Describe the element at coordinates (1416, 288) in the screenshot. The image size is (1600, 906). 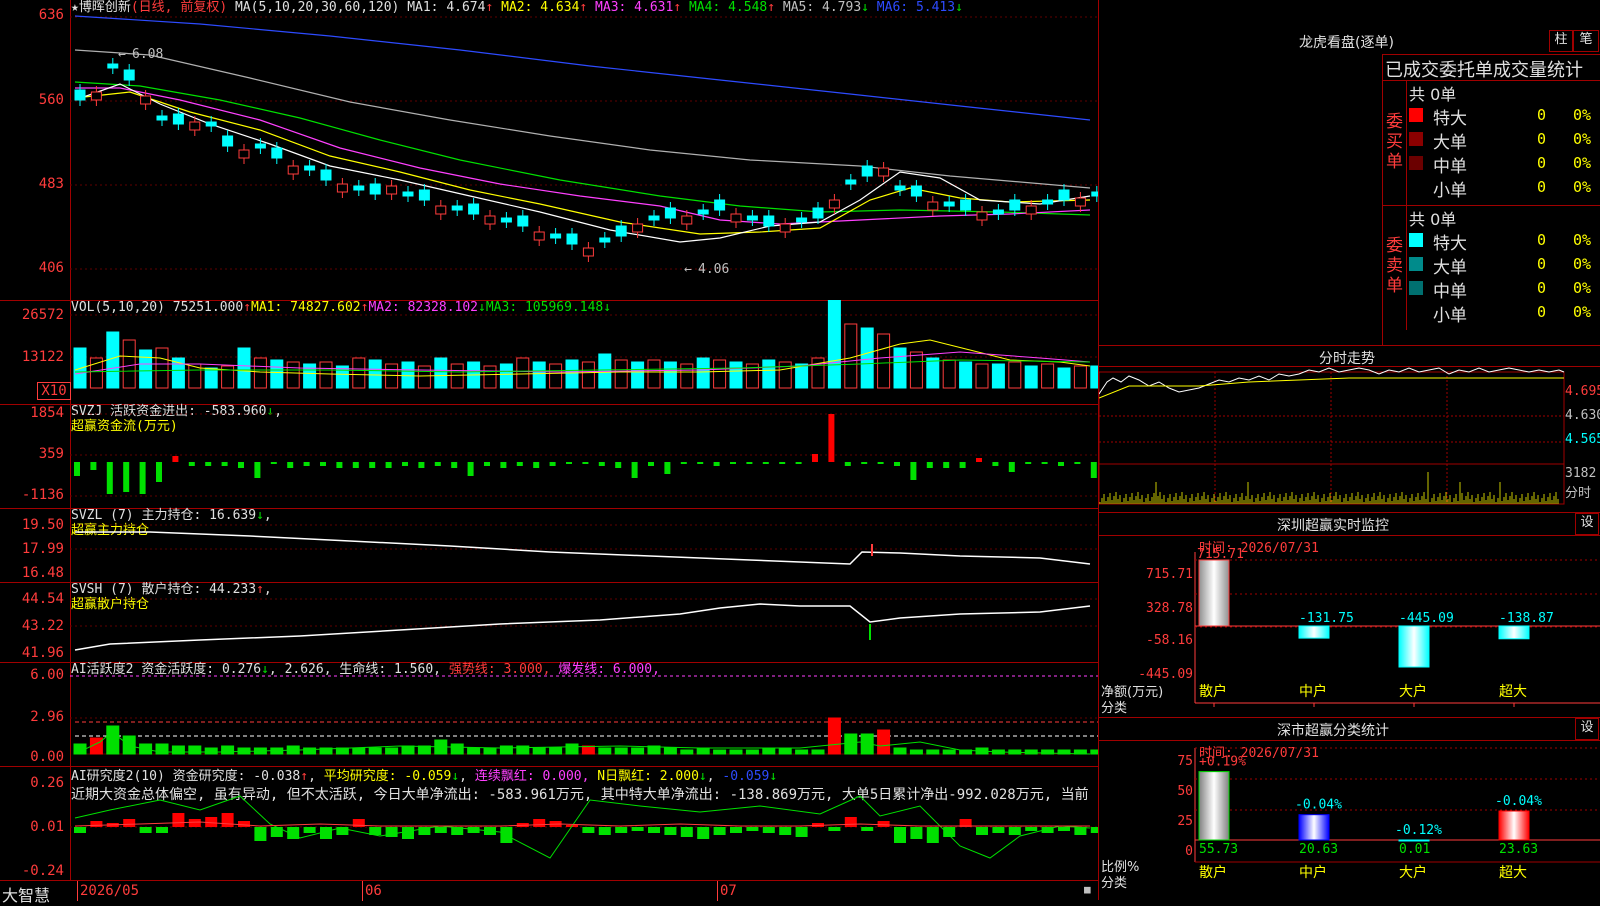
I see `sell-swatch` at that location.